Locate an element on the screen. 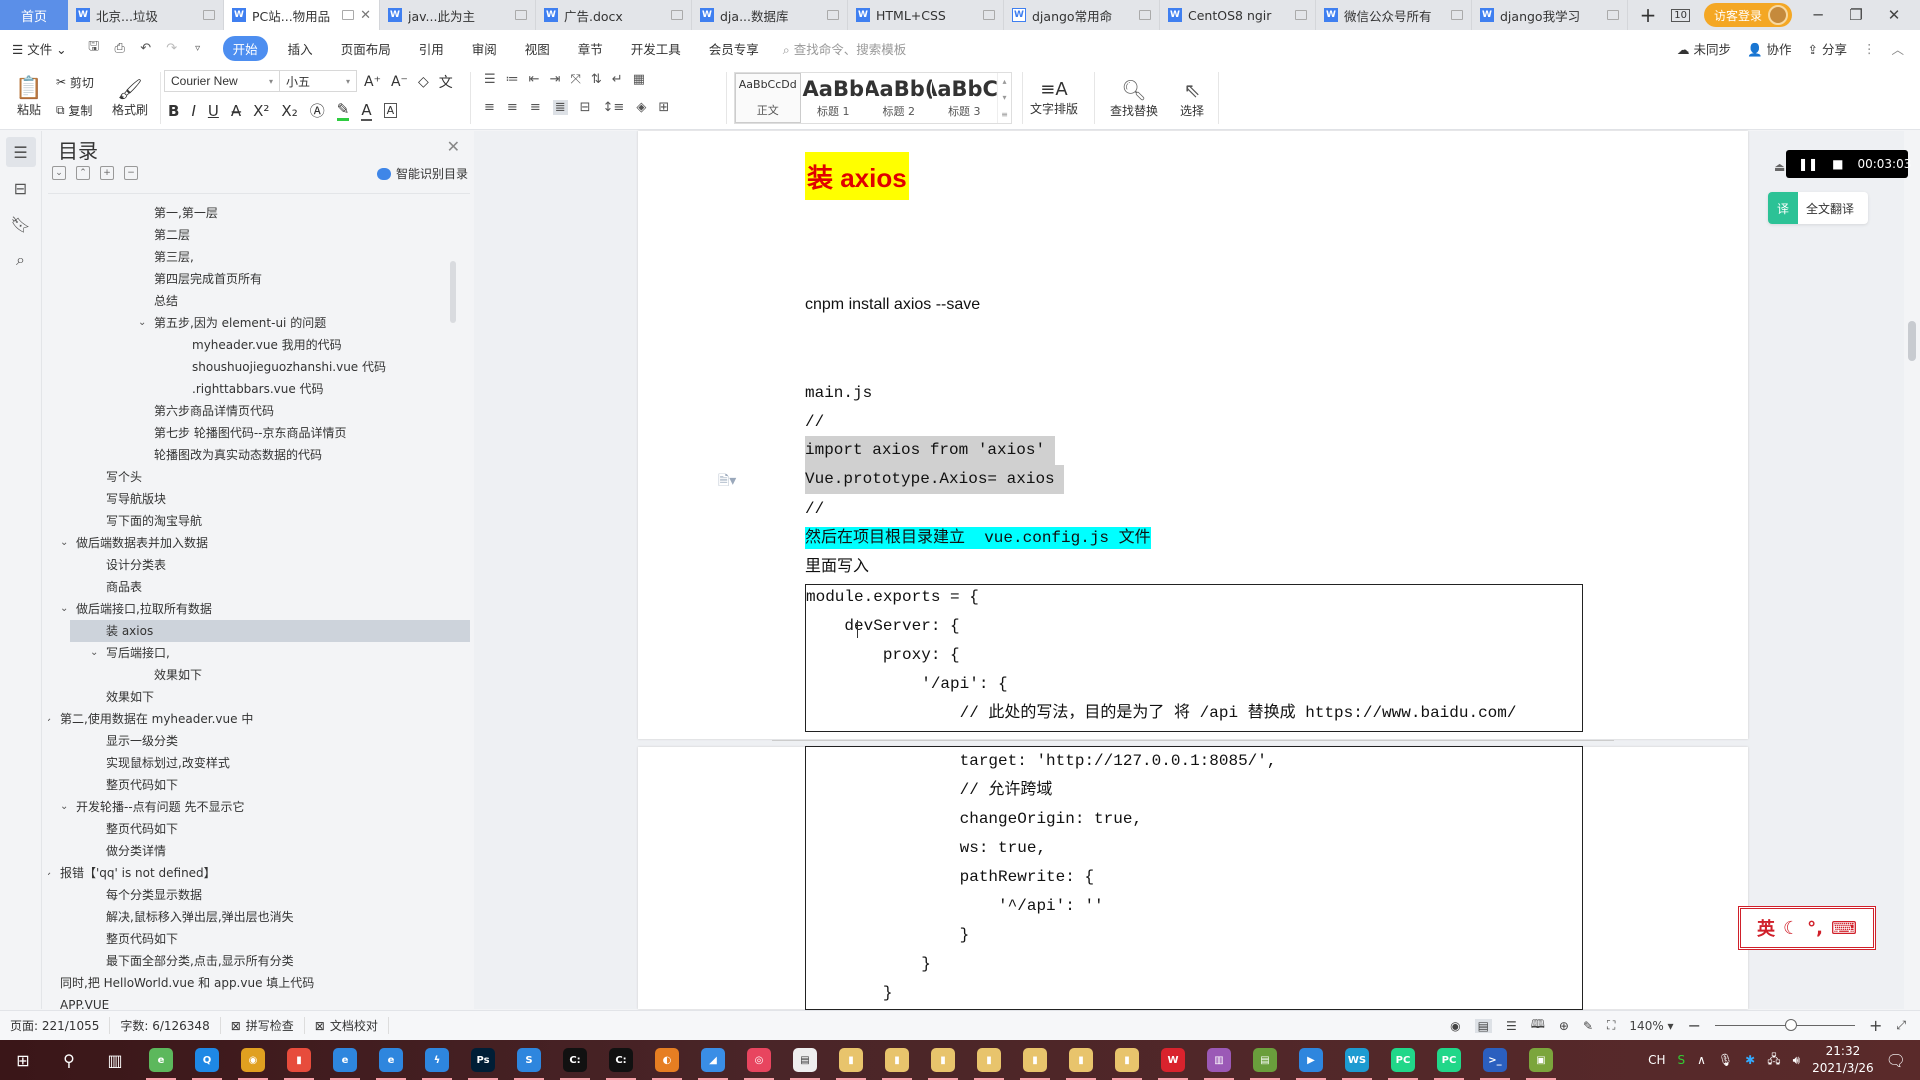 This screenshot has height=1080, width=1920. ime-toolbar: 英 ☾ °, ⌨ is located at coordinates (1807, 928).